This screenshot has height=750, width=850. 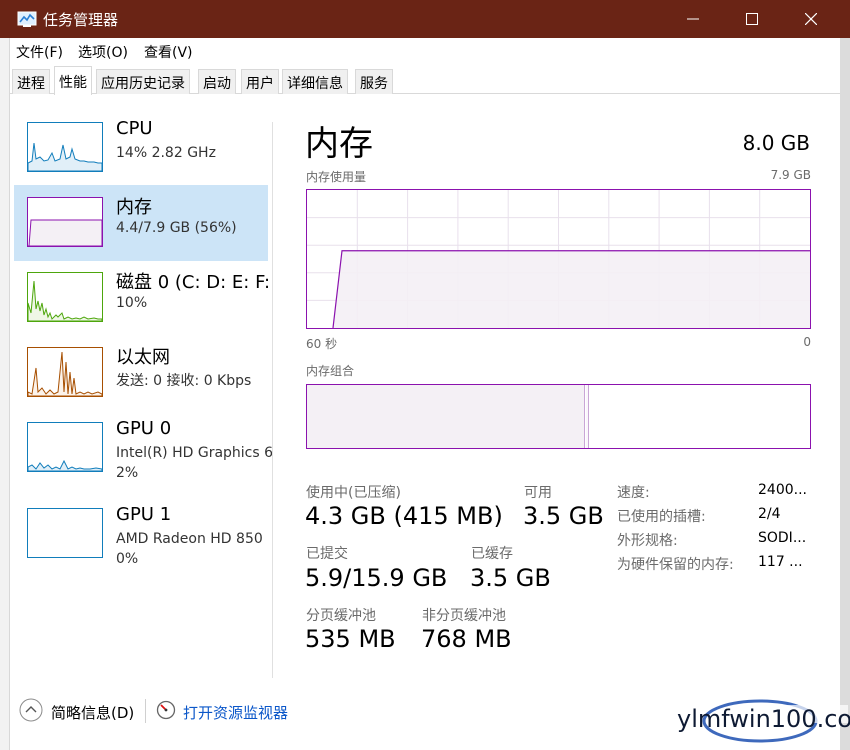 What do you see at coordinates (217, 81) in the screenshot?
I see `tab-startup: 启动` at bounding box center [217, 81].